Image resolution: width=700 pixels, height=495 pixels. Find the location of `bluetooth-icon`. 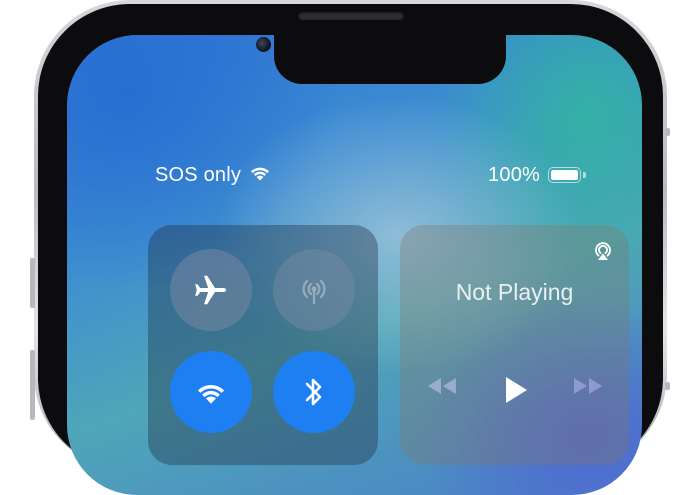

bluetooth-icon is located at coordinates (313, 392).